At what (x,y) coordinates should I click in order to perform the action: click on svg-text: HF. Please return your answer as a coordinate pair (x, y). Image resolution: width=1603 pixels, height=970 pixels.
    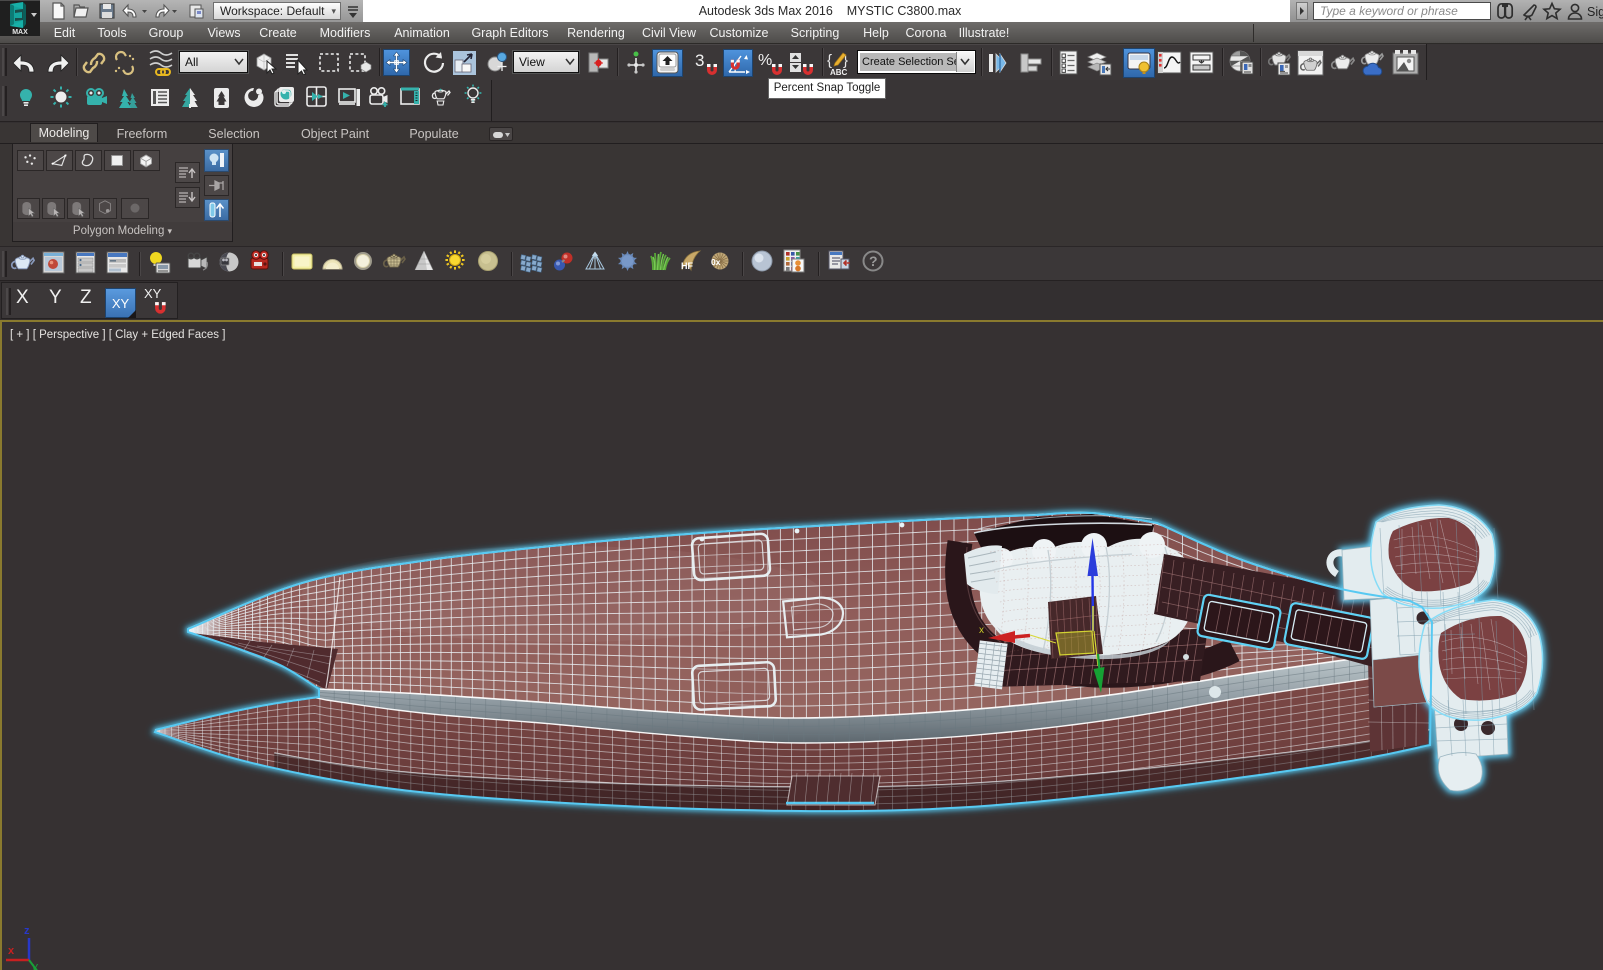
    Looking at the image, I should click on (687, 266).